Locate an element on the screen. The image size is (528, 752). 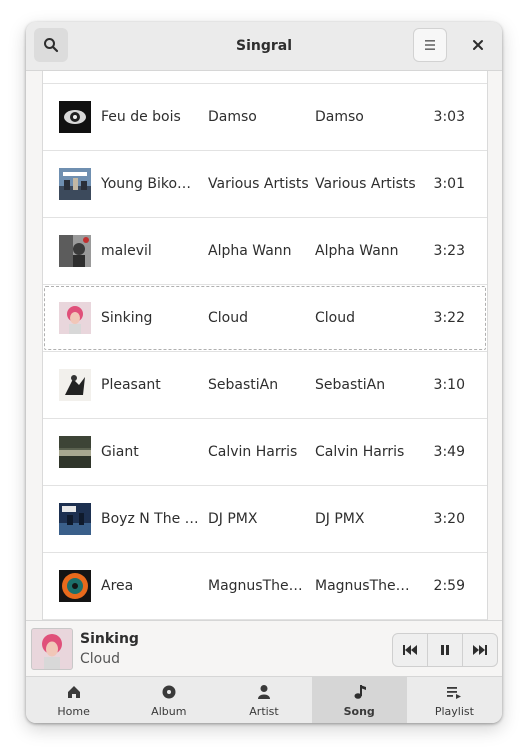
song-title: Boyz N The Hood is located at coordinates (151, 519).